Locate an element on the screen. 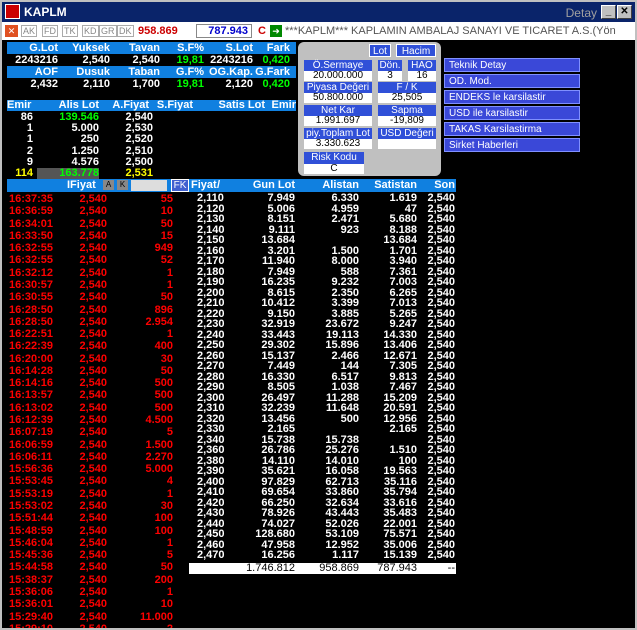 The image size is (637, 630). depth-cell: 8.000 is located at coordinates (345, 261).